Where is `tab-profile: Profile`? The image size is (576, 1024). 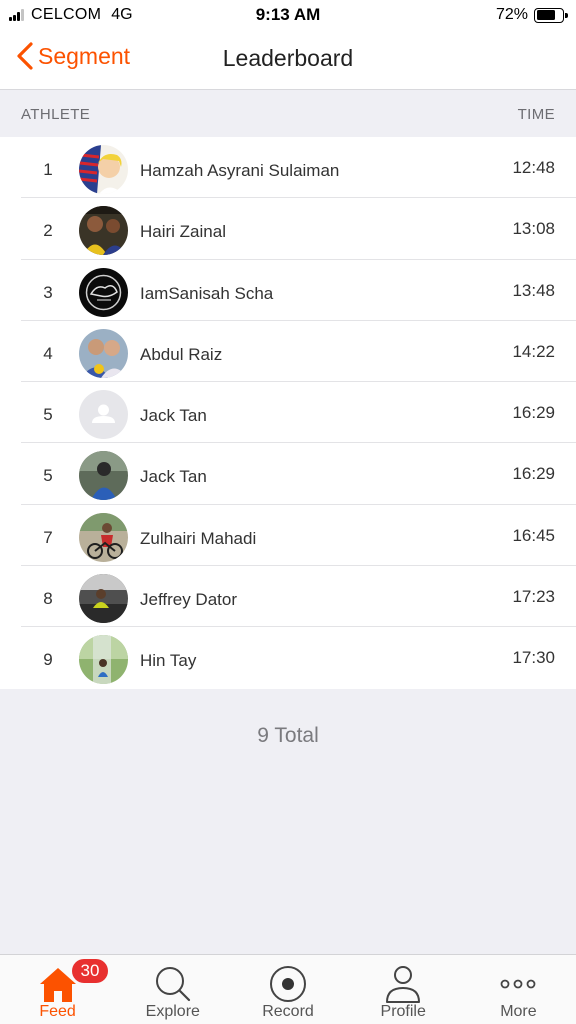 tab-profile: Profile is located at coordinates (403, 989).